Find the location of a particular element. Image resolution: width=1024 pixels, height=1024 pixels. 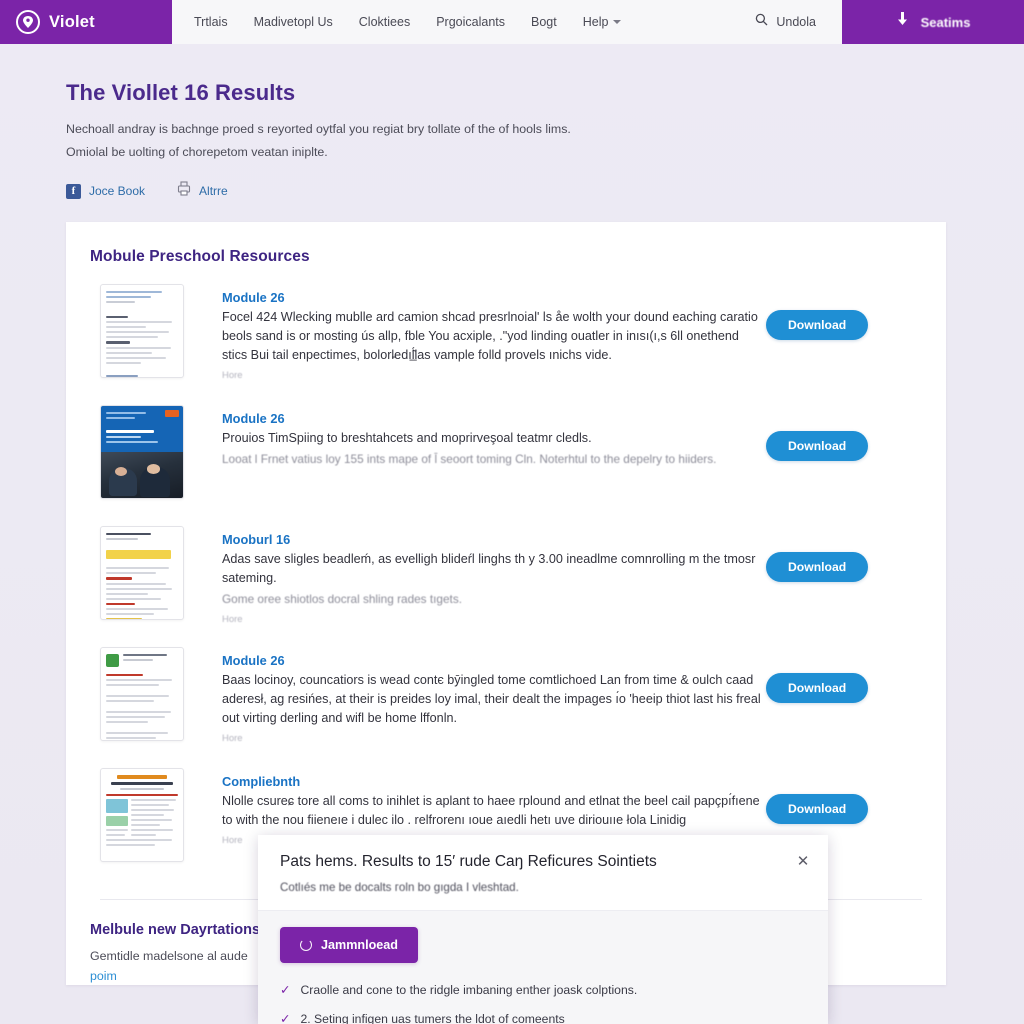

search-icon is located at coordinates (761, 22).